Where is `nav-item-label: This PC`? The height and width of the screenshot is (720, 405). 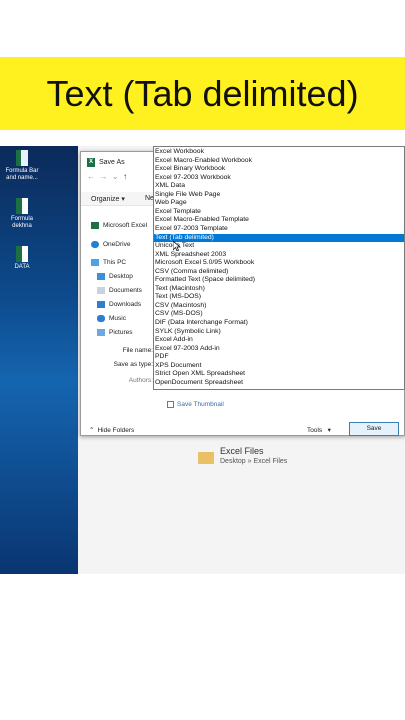 nav-item-label: This PC is located at coordinates (115, 262).